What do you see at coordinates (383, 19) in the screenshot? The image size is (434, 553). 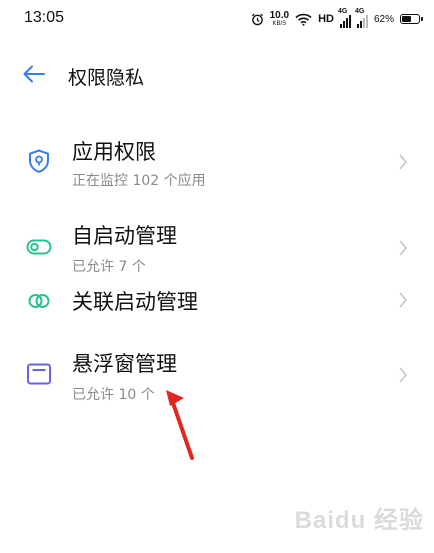 I see `battery-percent: 62%` at bounding box center [383, 19].